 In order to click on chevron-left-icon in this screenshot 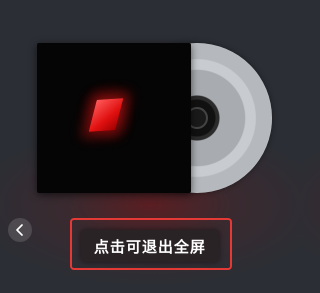, I will do `click(19, 230)`.